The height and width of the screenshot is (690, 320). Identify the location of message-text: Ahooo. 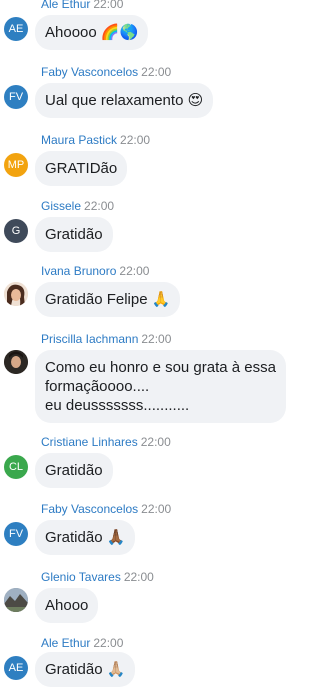
(67, 605).